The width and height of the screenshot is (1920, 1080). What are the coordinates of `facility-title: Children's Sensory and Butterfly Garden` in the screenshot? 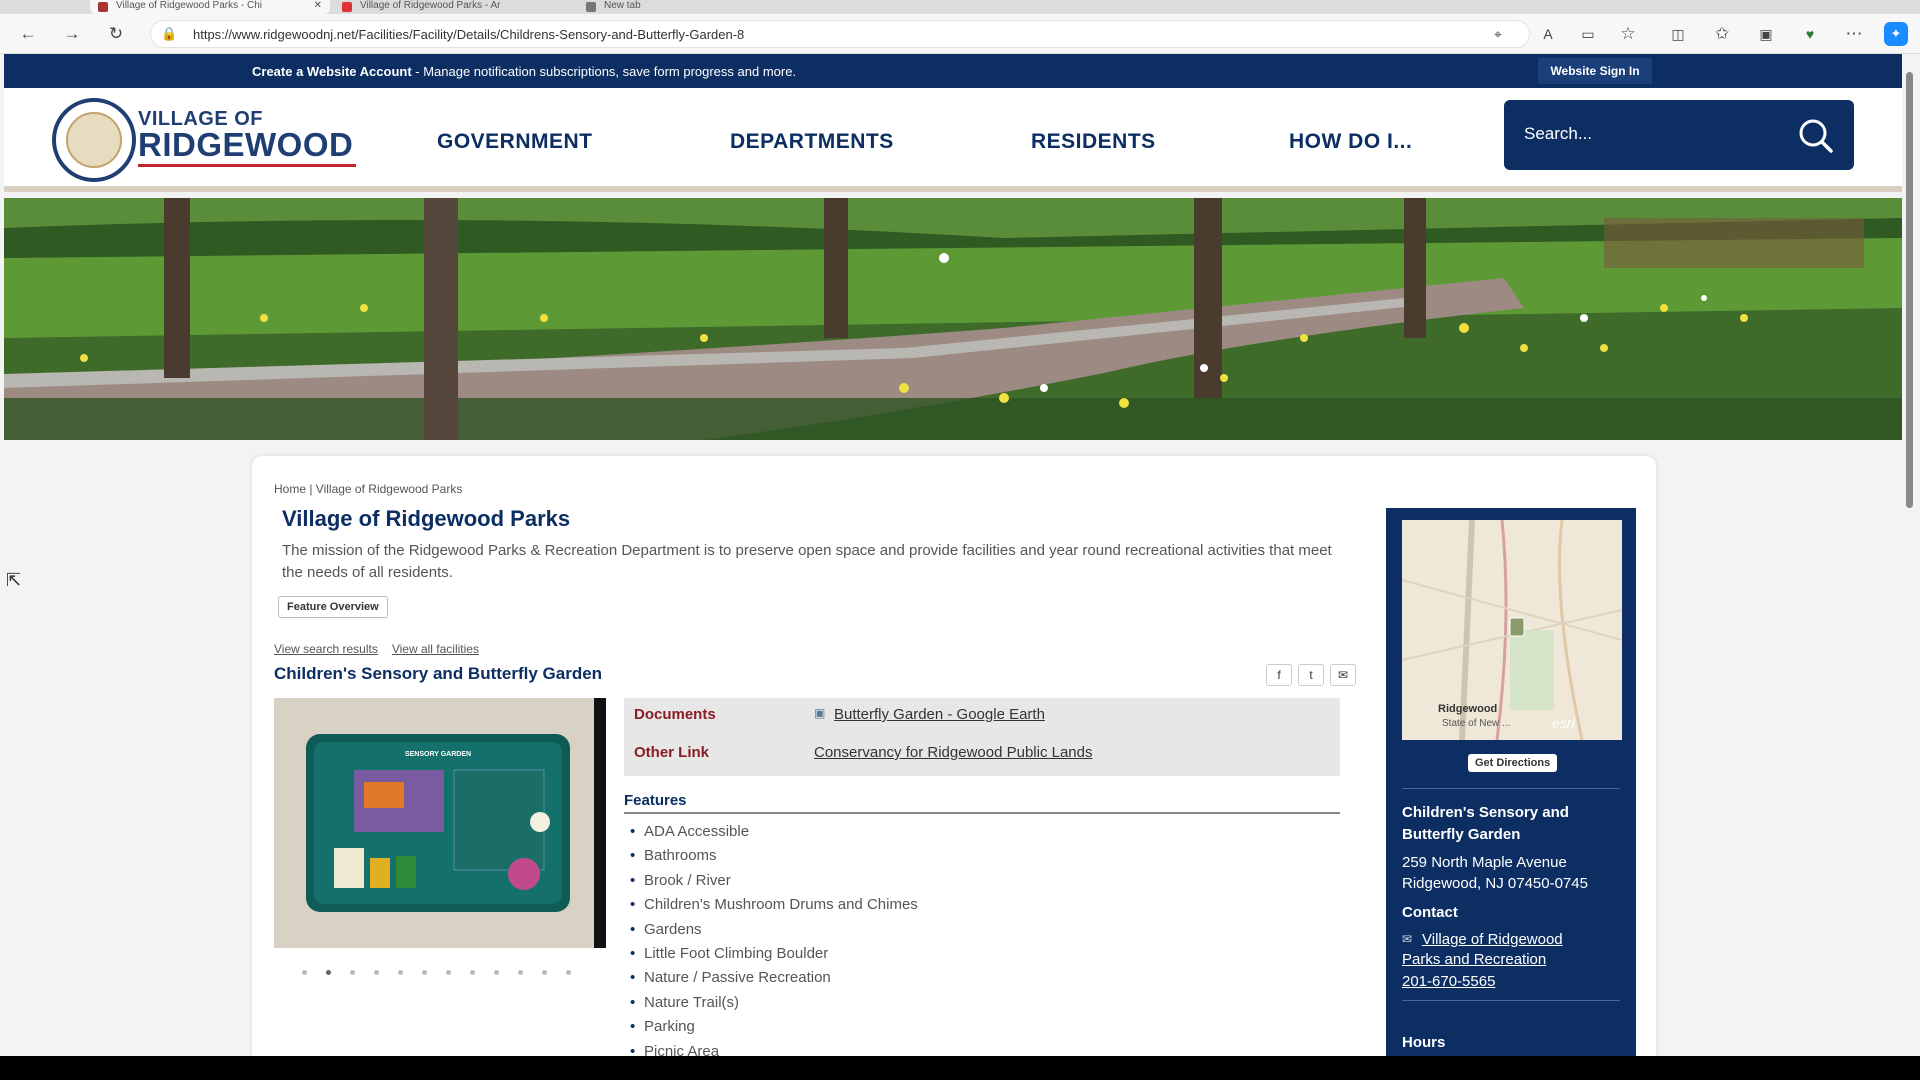 It's located at (438, 673).